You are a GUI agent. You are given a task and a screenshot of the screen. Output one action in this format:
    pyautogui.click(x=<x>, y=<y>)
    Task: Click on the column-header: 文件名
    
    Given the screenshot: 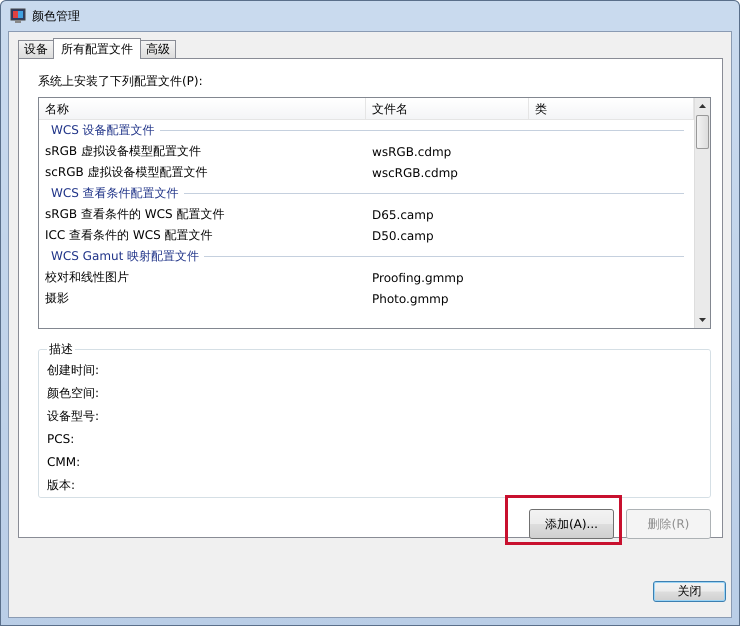 What is the action you would take?
    pyautogui.click(x=447, y=108)
    